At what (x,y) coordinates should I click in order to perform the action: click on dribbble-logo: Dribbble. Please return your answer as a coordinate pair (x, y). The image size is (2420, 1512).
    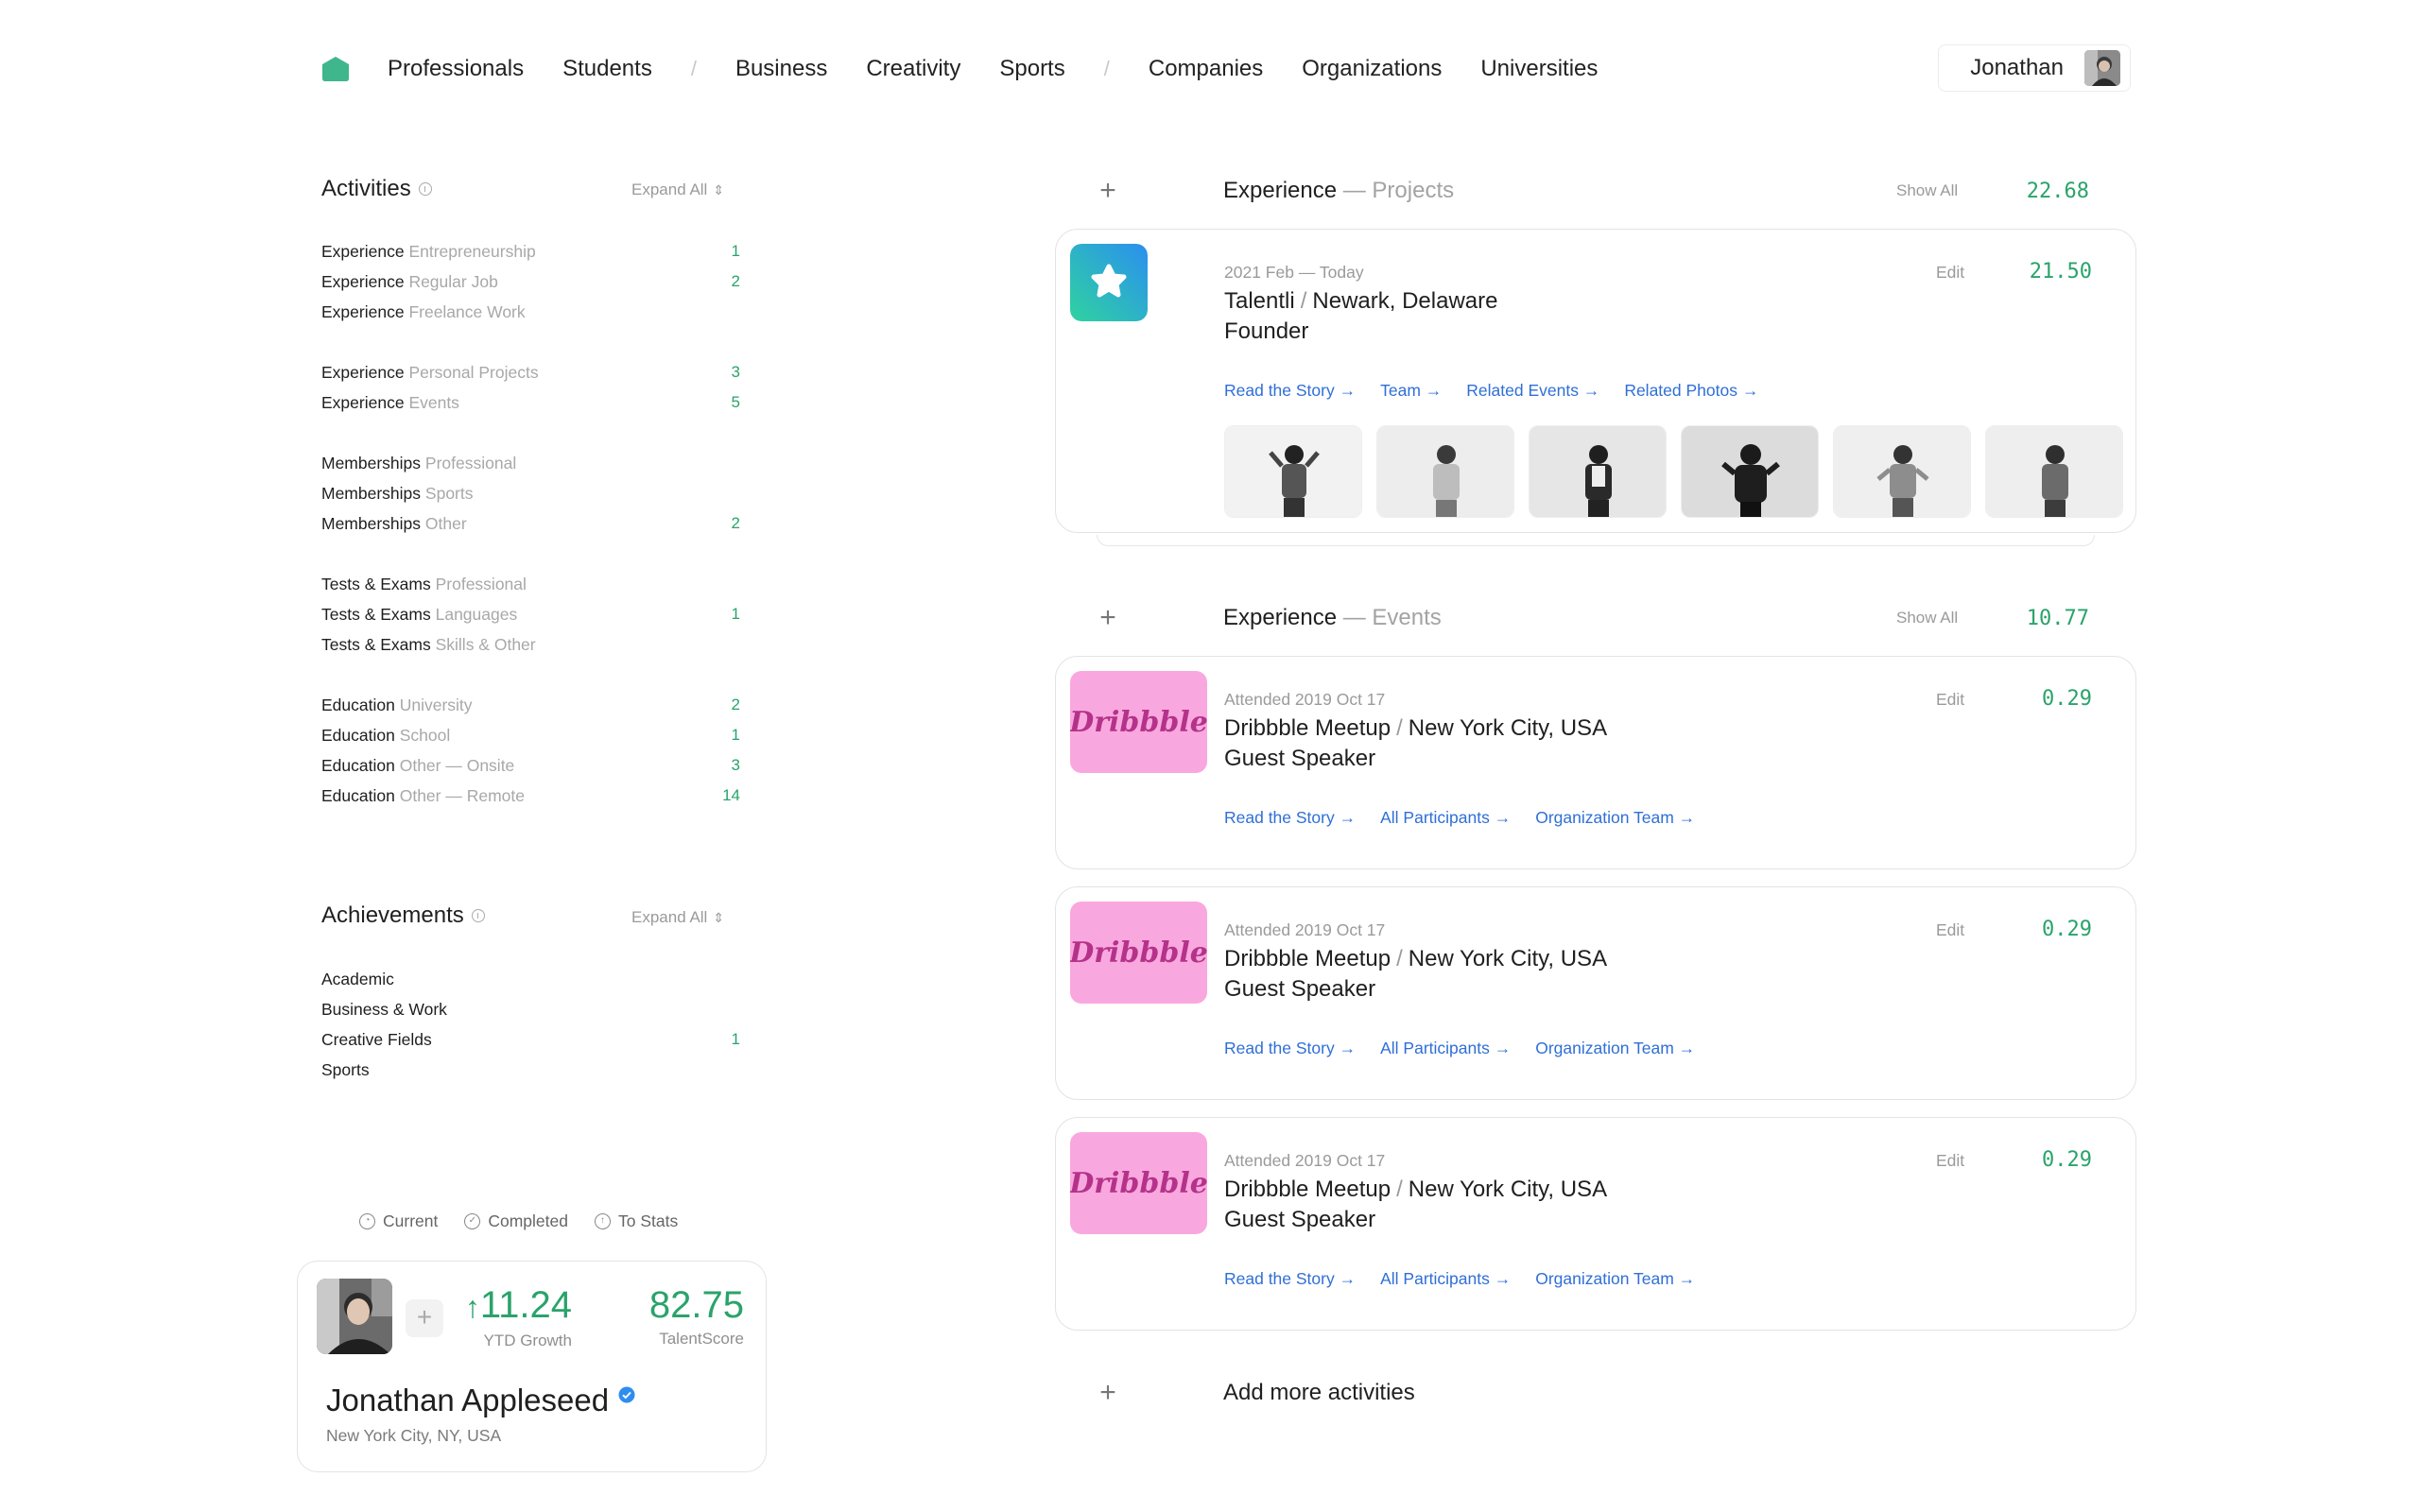
    Looking at the image, I should click on (1139, 722).